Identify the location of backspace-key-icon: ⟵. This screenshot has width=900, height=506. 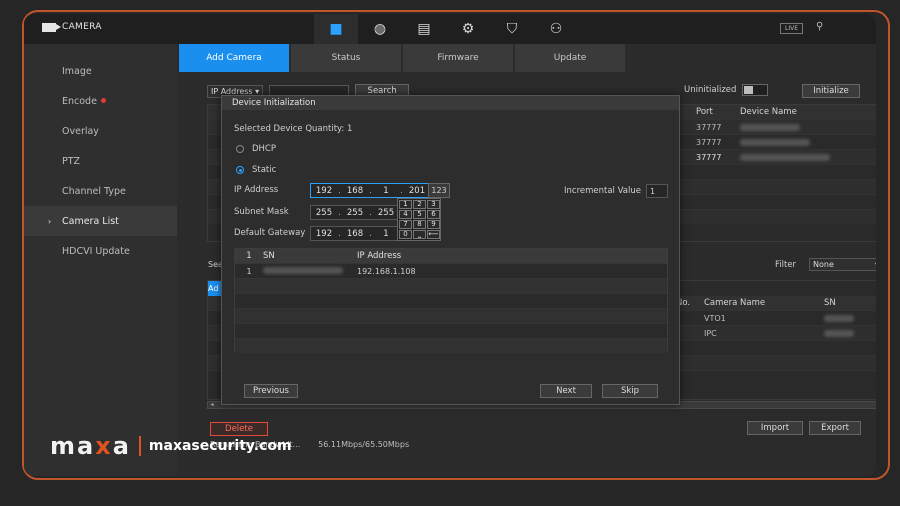
(433, 234).